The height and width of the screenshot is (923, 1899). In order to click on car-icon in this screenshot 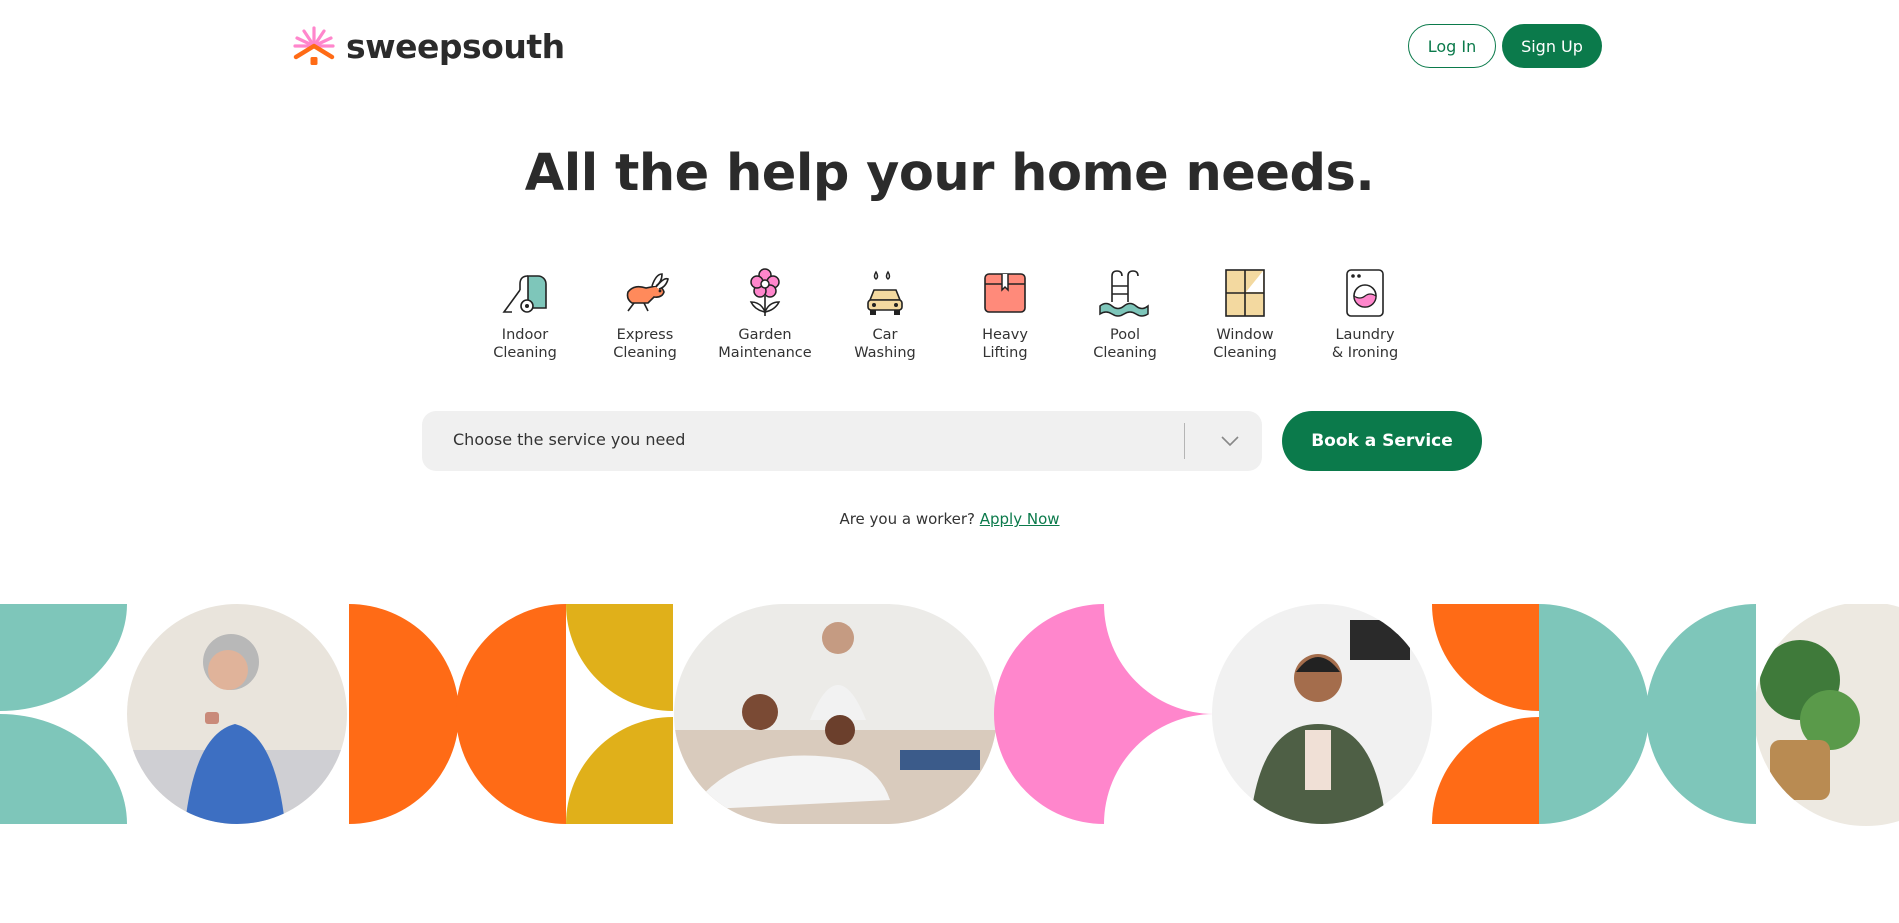, I will do `click(885, 293)`.